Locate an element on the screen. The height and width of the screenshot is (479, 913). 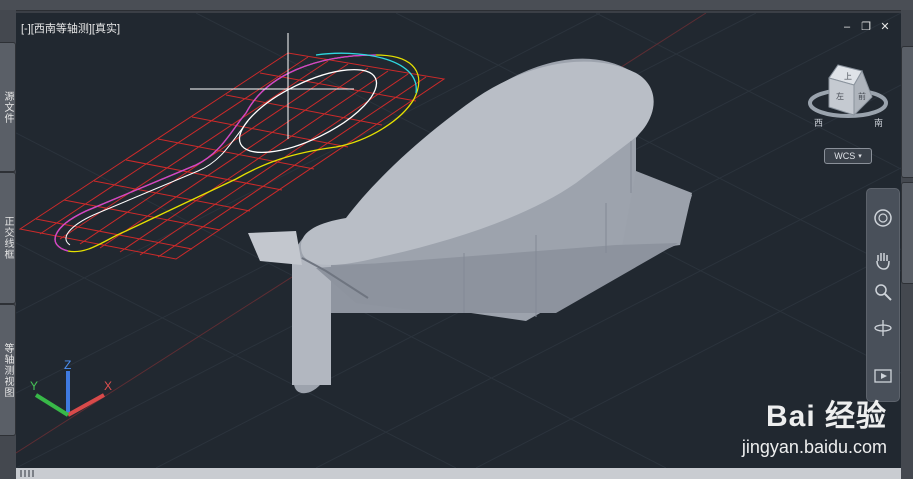
steering-wheel-icon is located at coordinates (883, 218).